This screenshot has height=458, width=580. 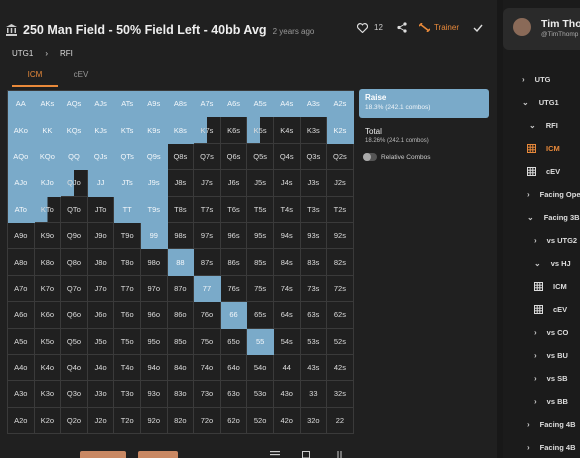 I want to click on hand-cell: 87s, so click(x=207, y=262).